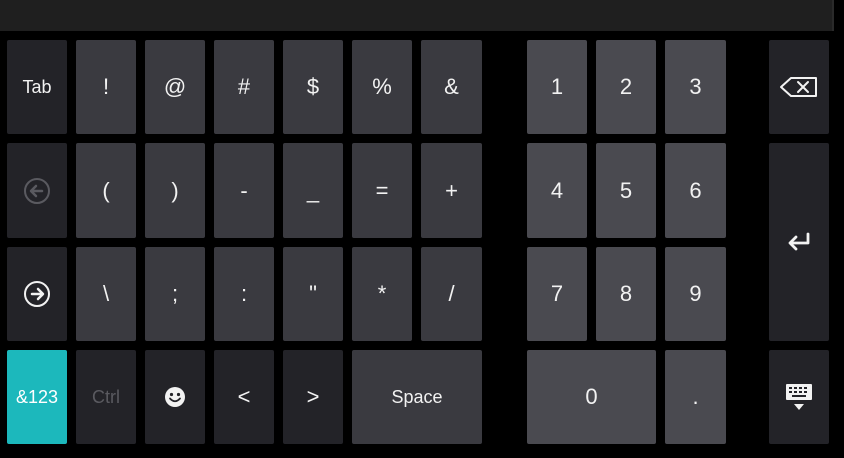 The height and width of the screenshot is (458, 844). I want to click on key-label: (, so click(106, 190).